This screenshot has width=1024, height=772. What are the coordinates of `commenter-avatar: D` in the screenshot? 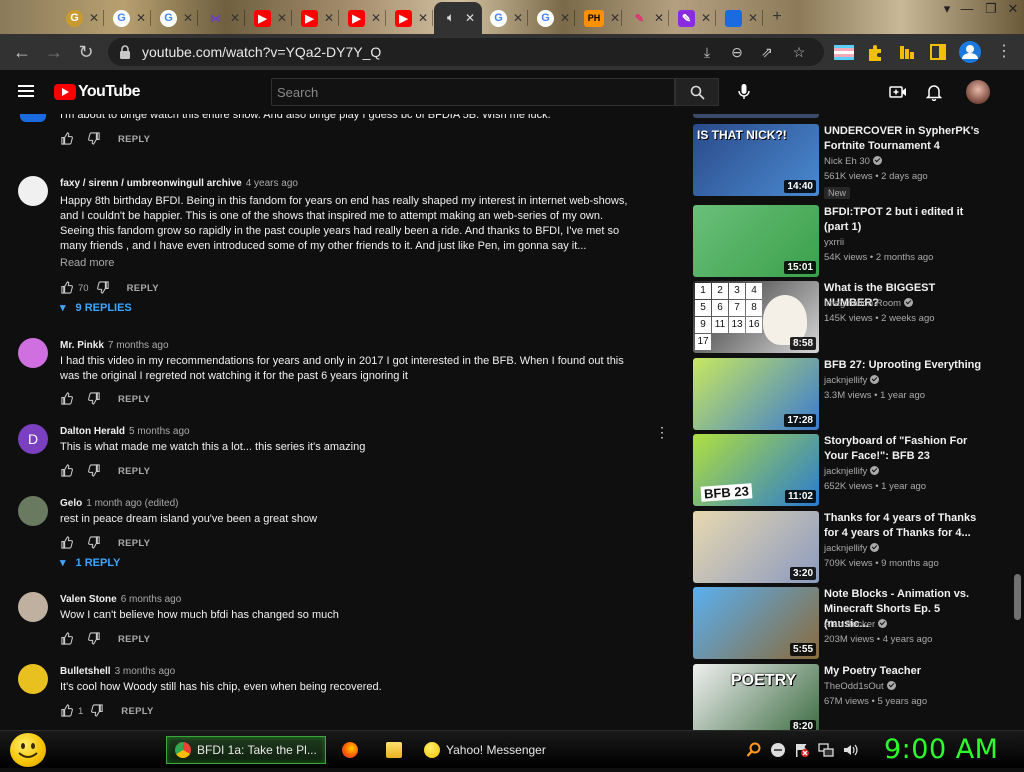 It's located at (33, 439).